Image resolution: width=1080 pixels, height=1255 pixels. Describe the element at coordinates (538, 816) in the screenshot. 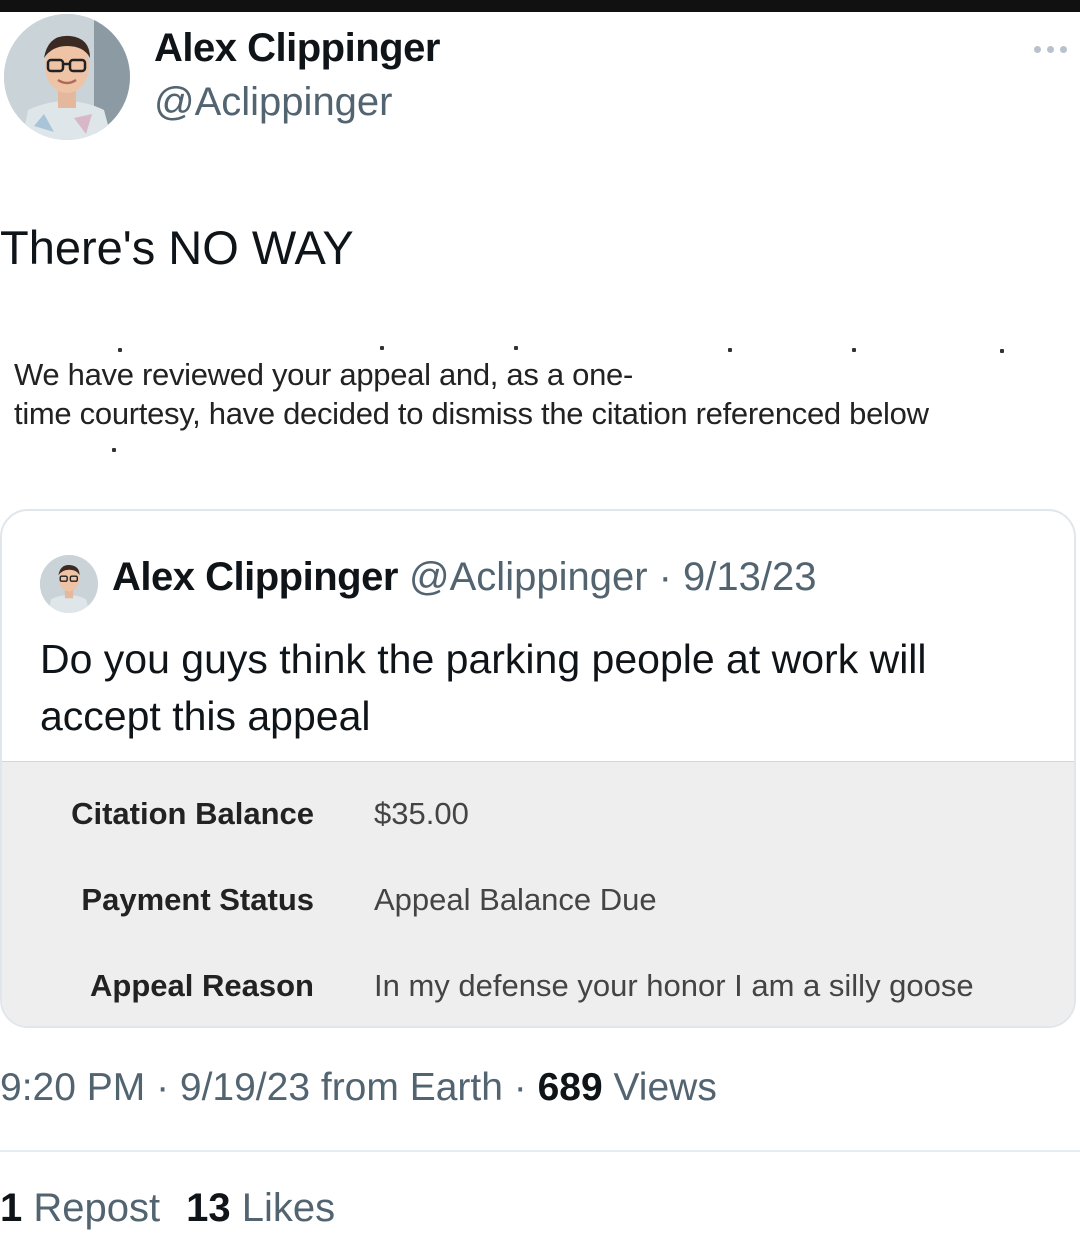

I see `citation-row: Citation Balance $35.00` at that location.